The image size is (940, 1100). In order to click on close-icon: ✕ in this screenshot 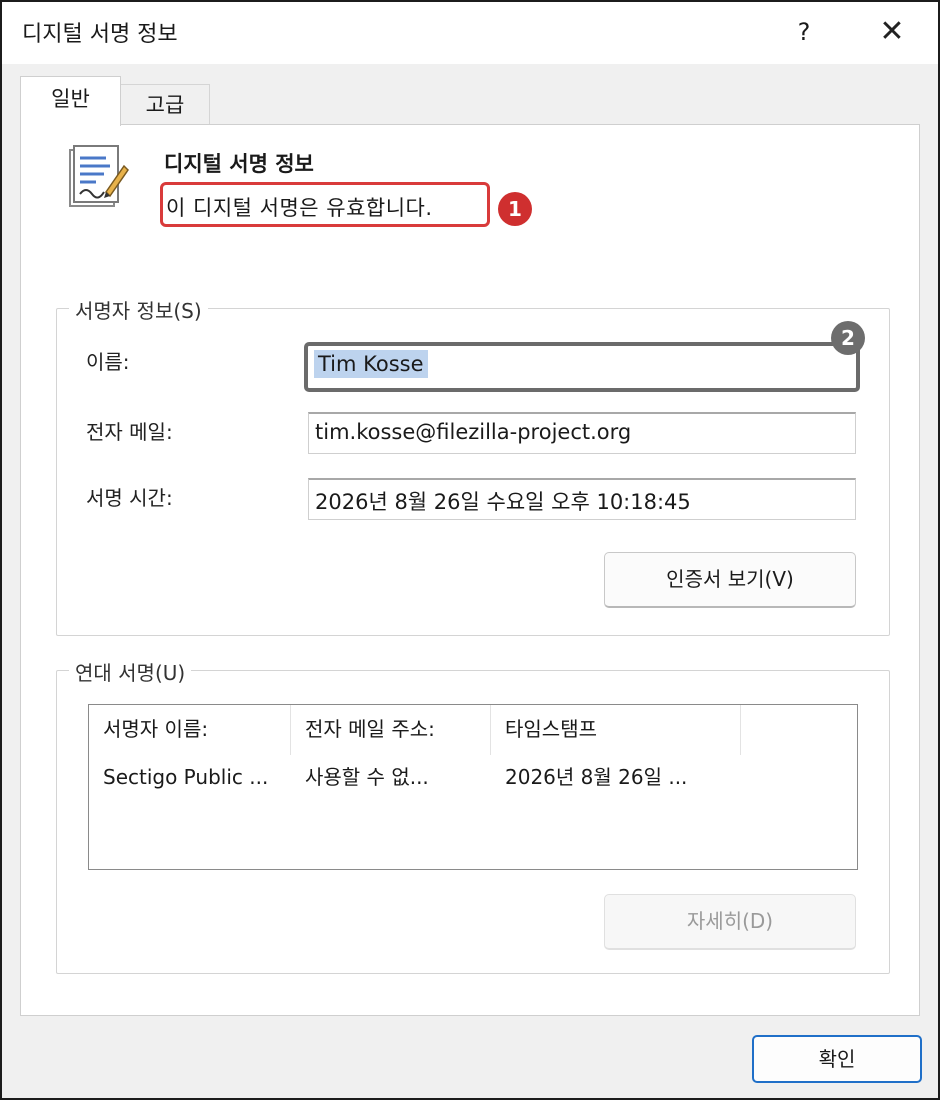, I will do `click(892, 31)`.